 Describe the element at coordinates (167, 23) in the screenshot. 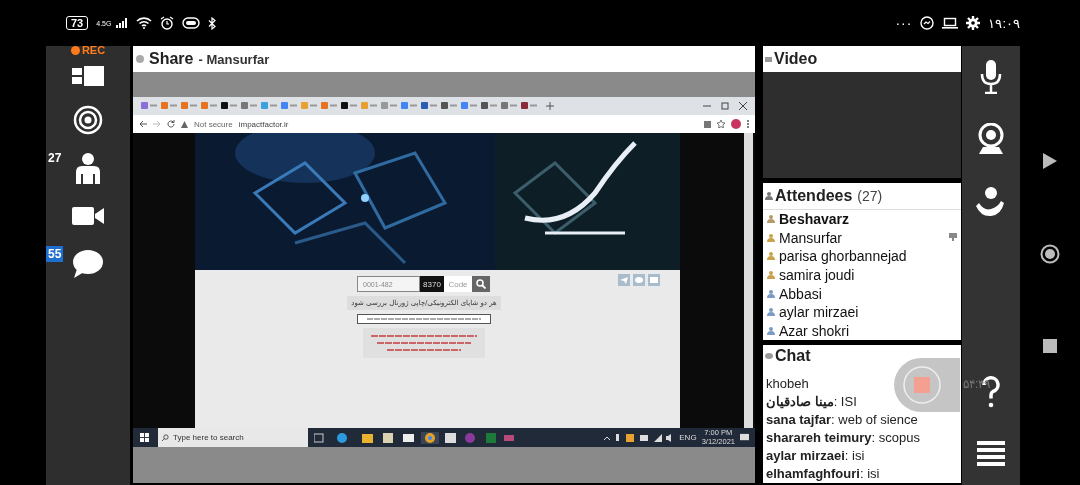

I see `alarm-icon` at that location.